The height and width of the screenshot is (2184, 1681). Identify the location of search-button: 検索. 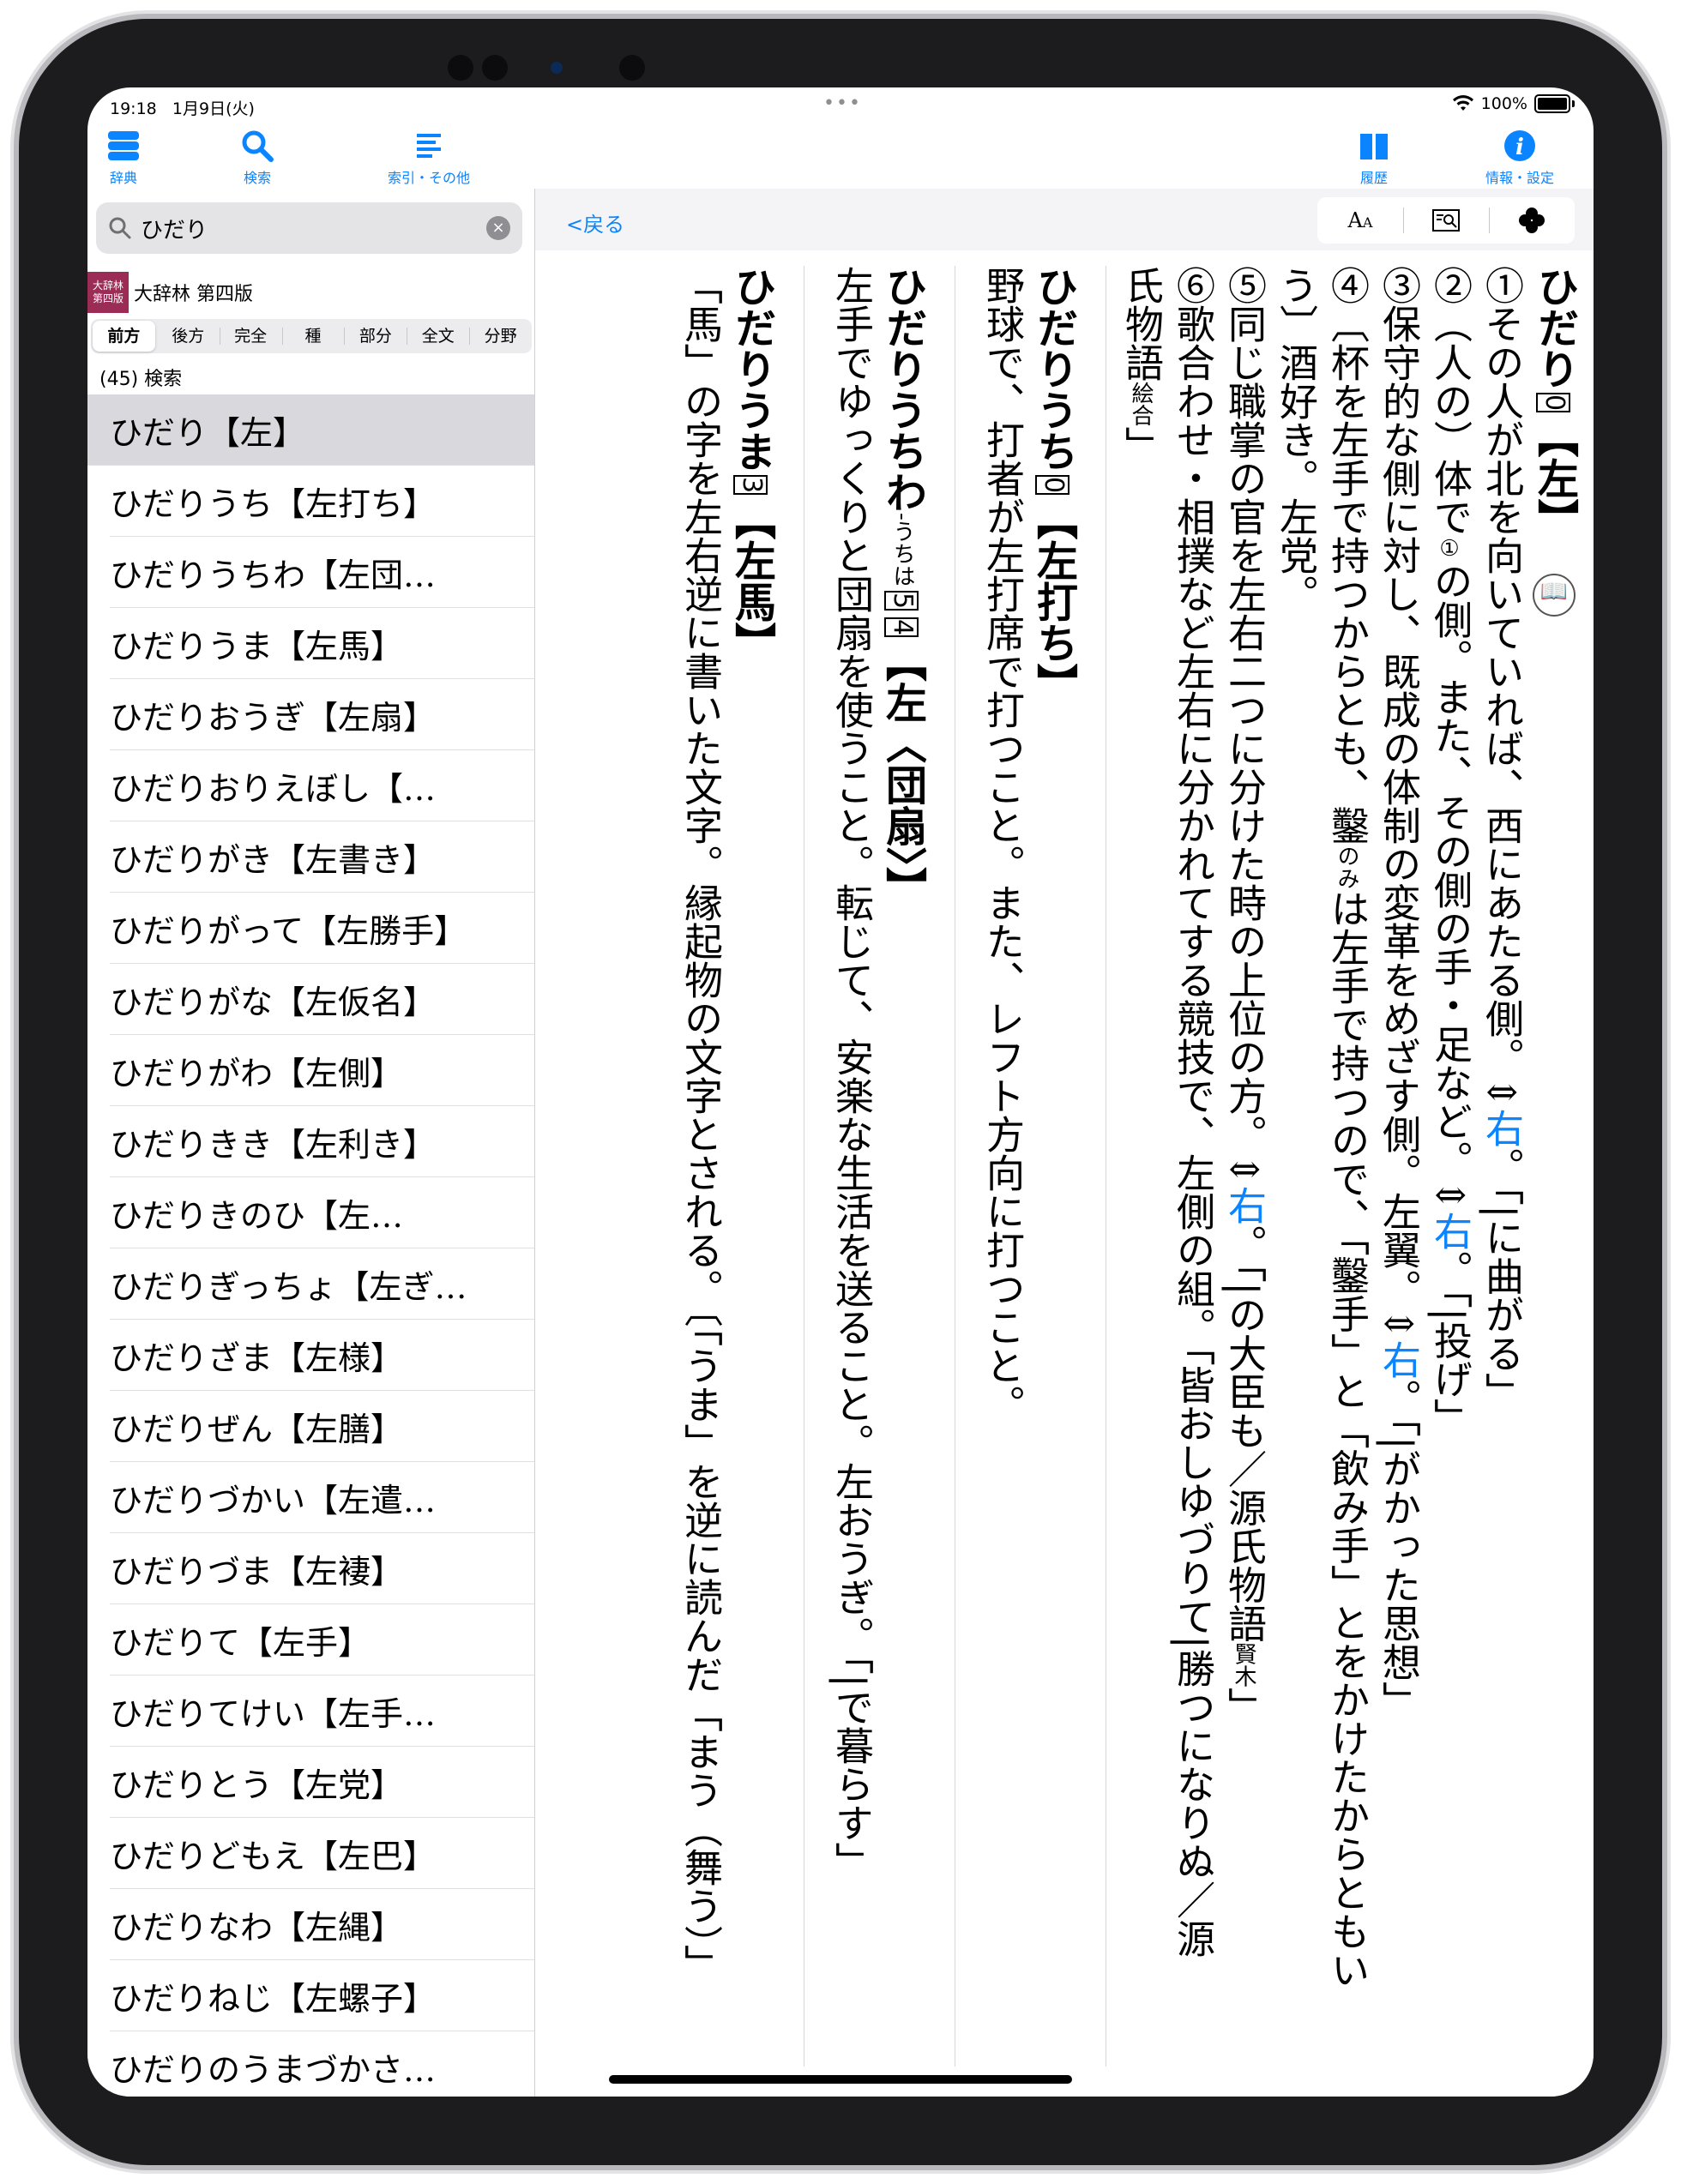
(257, 158).